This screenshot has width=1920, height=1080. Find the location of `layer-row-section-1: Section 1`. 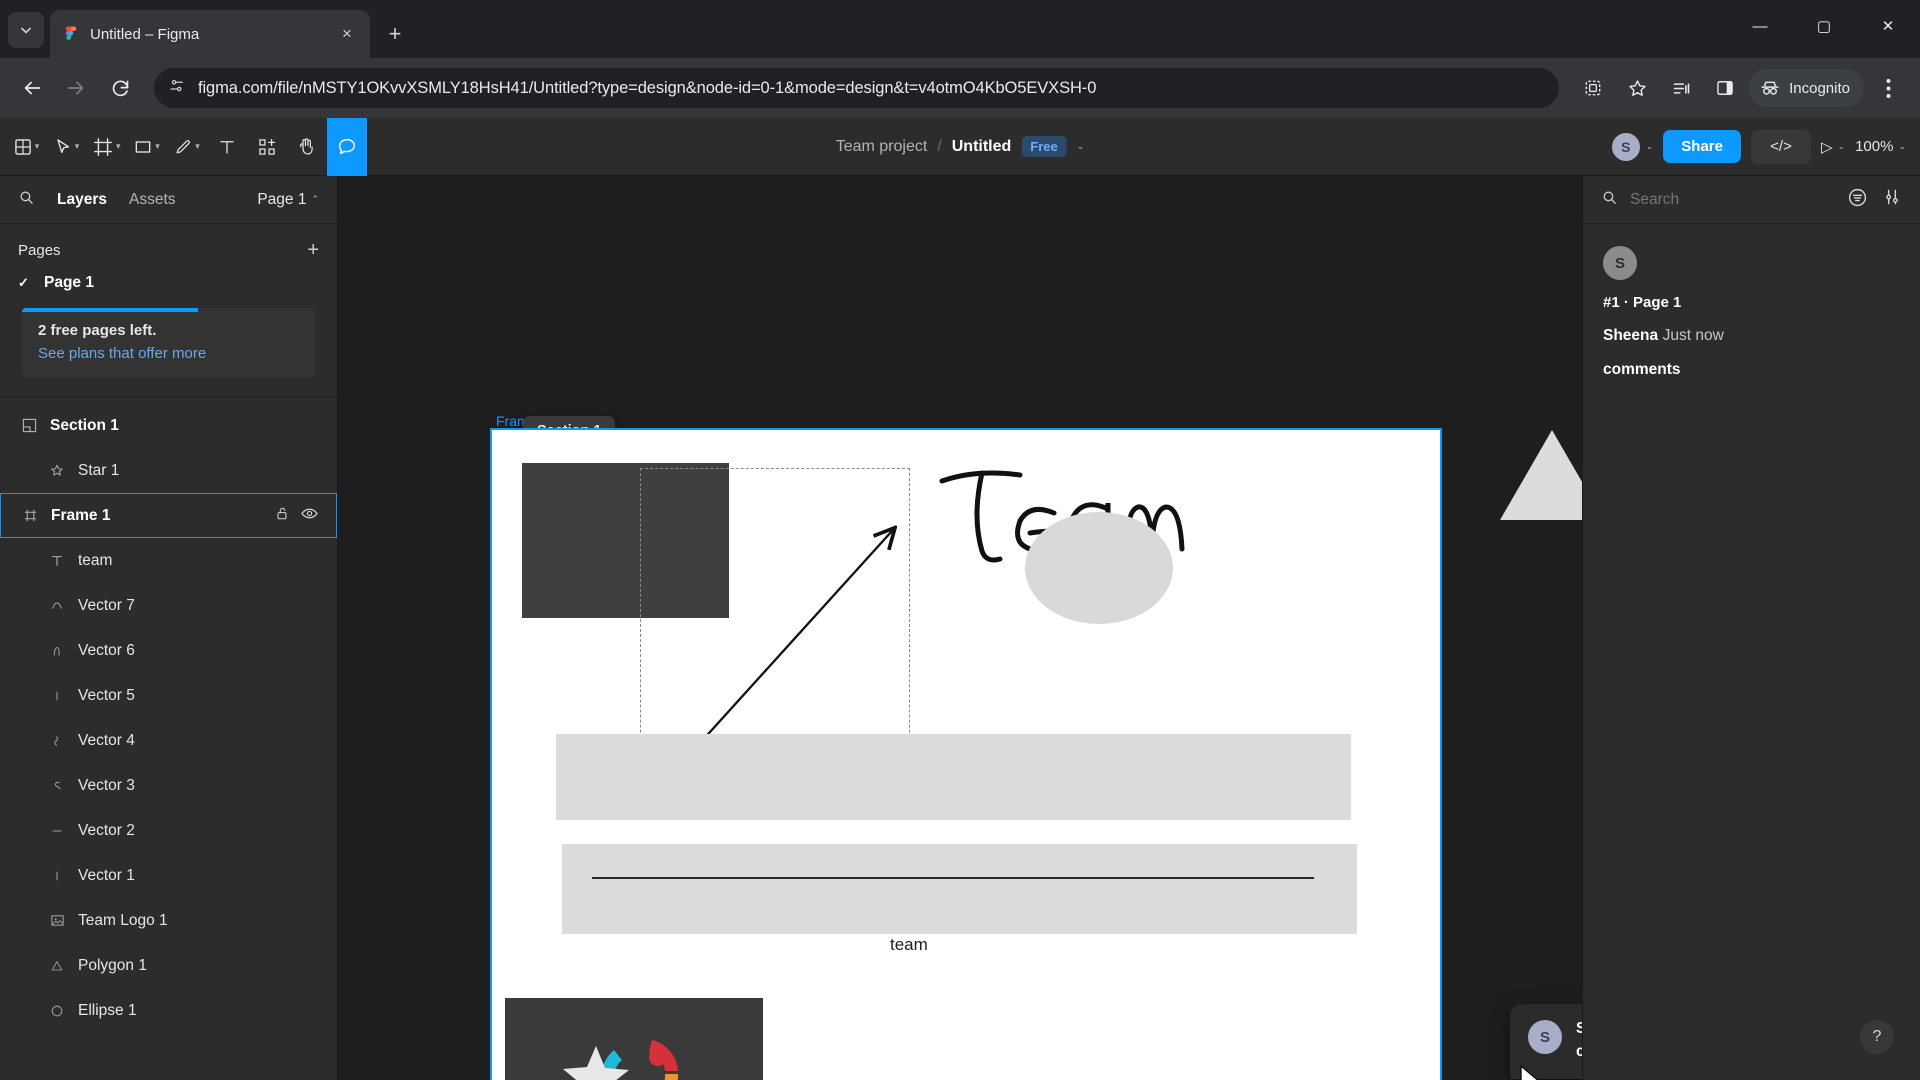

layer-row-section-1: Section 1 is located at coordinates (168, 425).